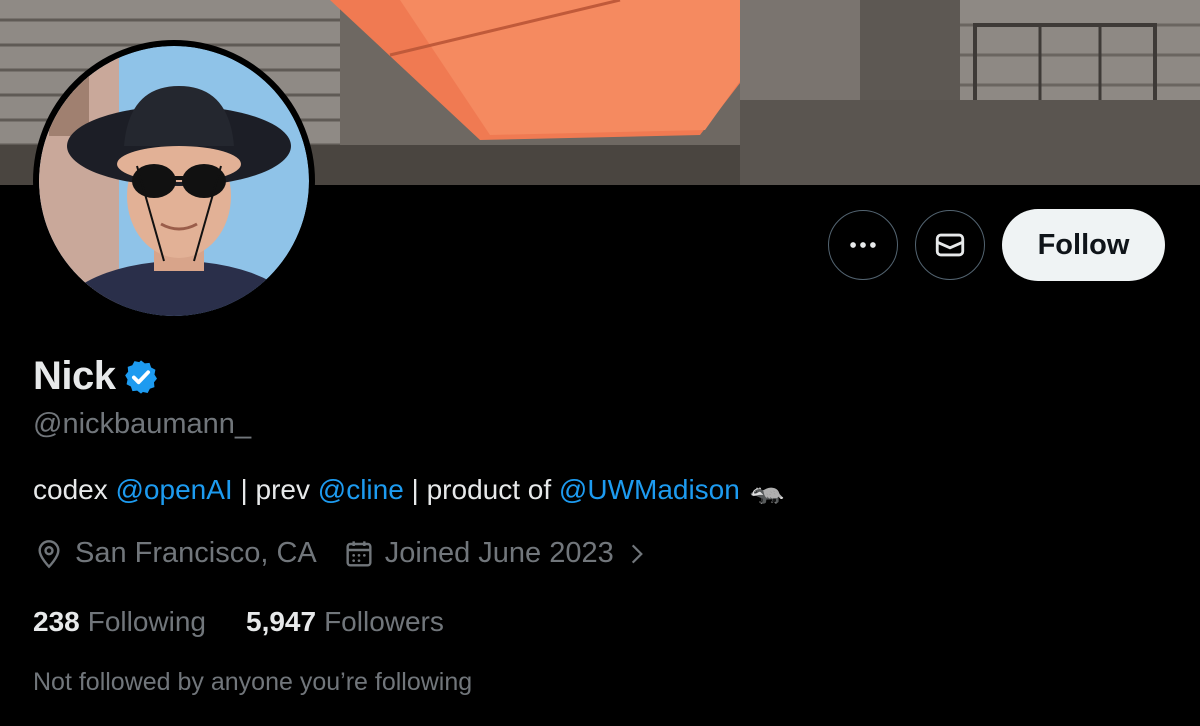 The height and width of the screenshot is (726, 1200). What do you see at coordinates (146, 621) in the screenshot?
I see `following-label: Following` at bounding box center [146, 621].